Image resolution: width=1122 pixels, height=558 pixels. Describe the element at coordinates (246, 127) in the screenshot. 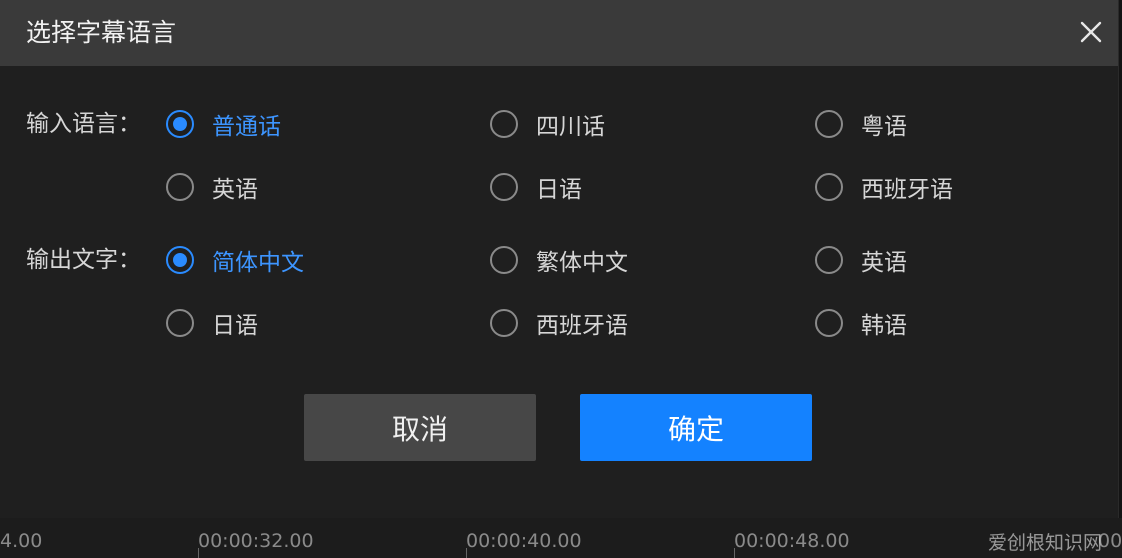

I see `option-label: 普通话` at that location.